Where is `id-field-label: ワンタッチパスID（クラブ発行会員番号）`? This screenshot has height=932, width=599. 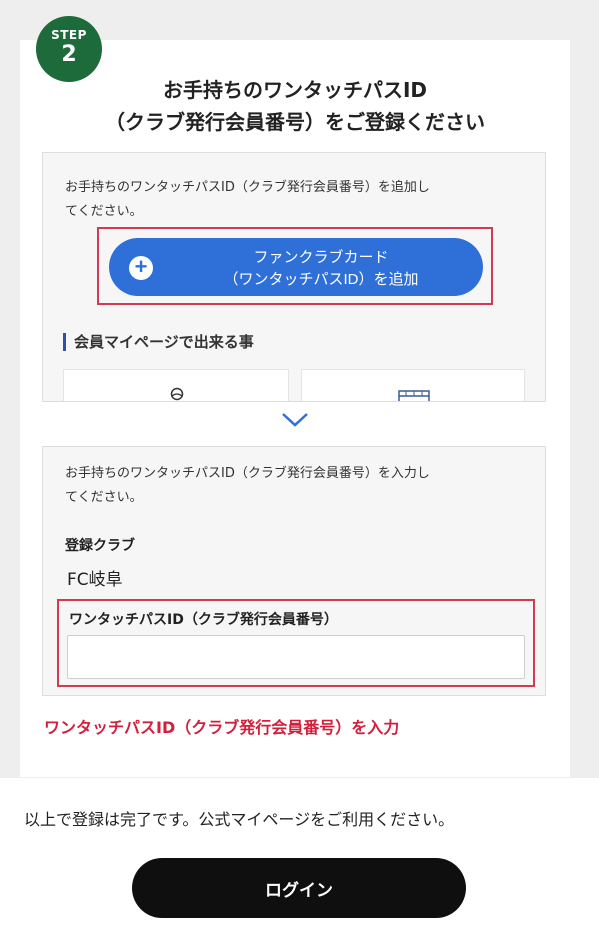
id-field-label: ワンタッチパスID（クラブ発行会員番号） is located at coordinates (203, 620).